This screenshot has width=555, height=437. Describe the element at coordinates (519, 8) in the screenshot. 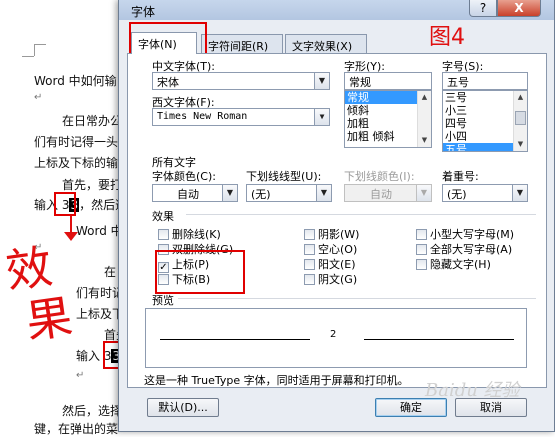

I see `close-button: X` at that location.